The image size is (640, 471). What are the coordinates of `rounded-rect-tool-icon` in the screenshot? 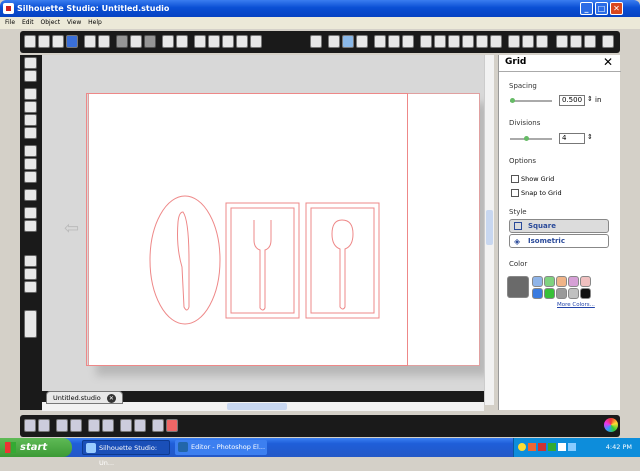 It's located at (30, 120).